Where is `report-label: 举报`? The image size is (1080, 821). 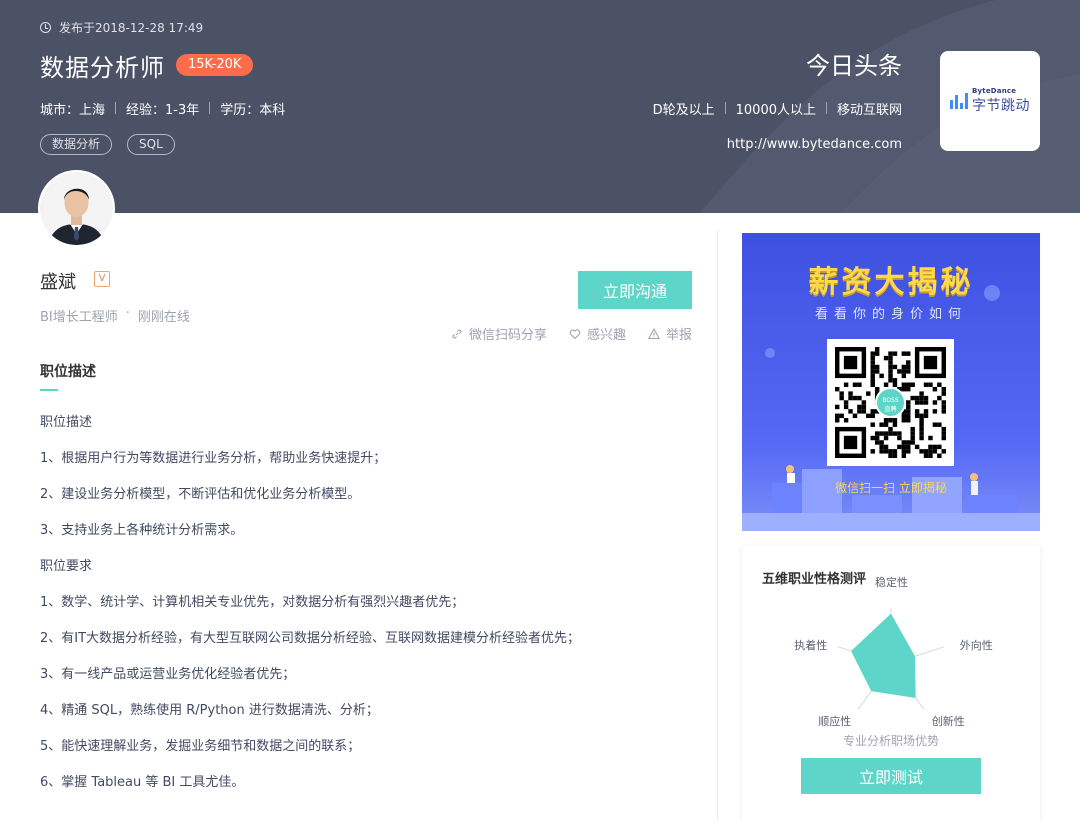
report-label: 举报 is located at coordinates (678, 335).